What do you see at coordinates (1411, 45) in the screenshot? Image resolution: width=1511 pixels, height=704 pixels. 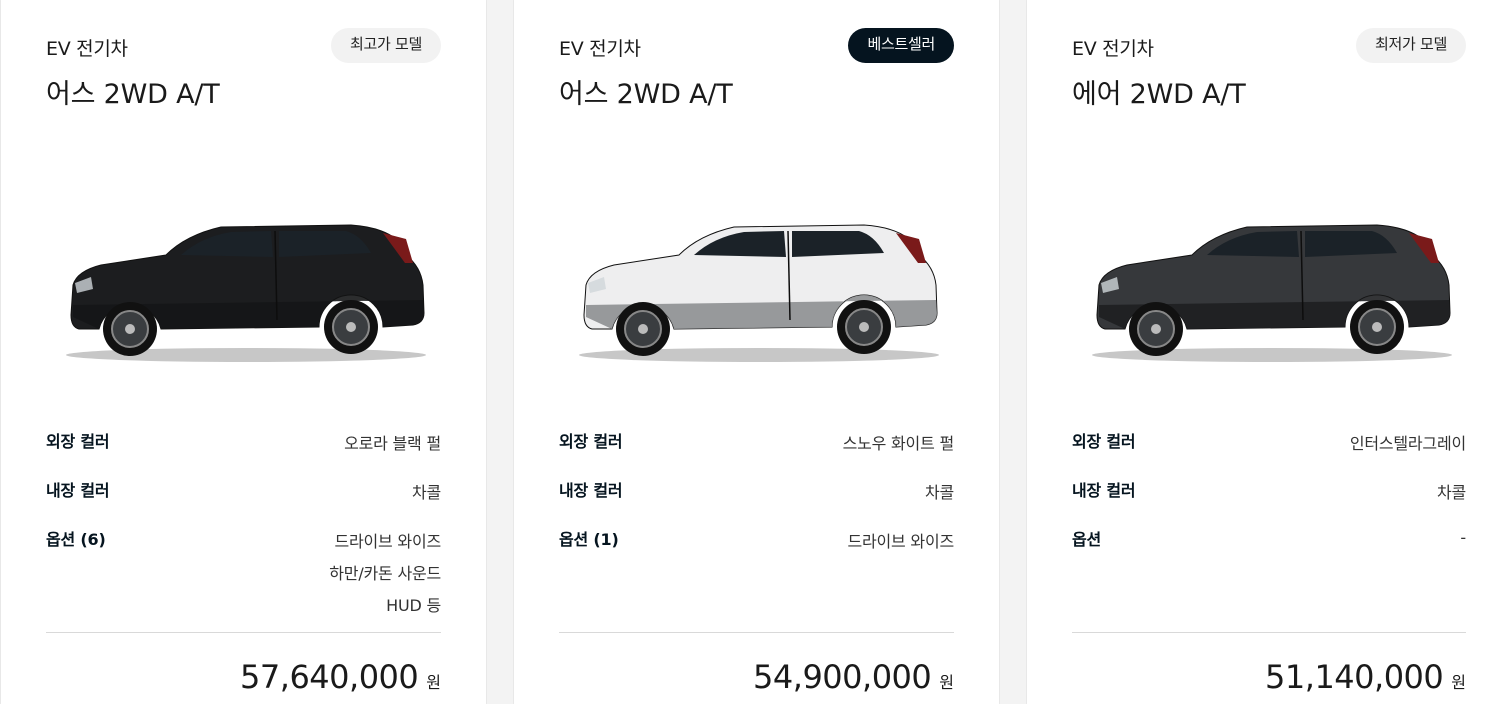 I see `lowest-price-badge: 최저가 모델` at bounding box center [1411, 45].